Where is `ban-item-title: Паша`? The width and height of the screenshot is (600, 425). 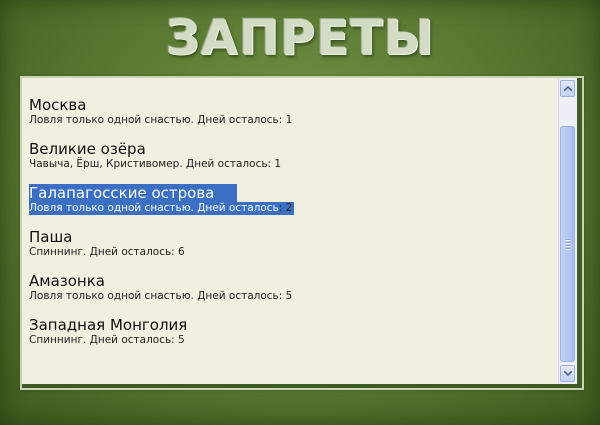
ban-item-title: Паша is located at coordinates (51, 237).